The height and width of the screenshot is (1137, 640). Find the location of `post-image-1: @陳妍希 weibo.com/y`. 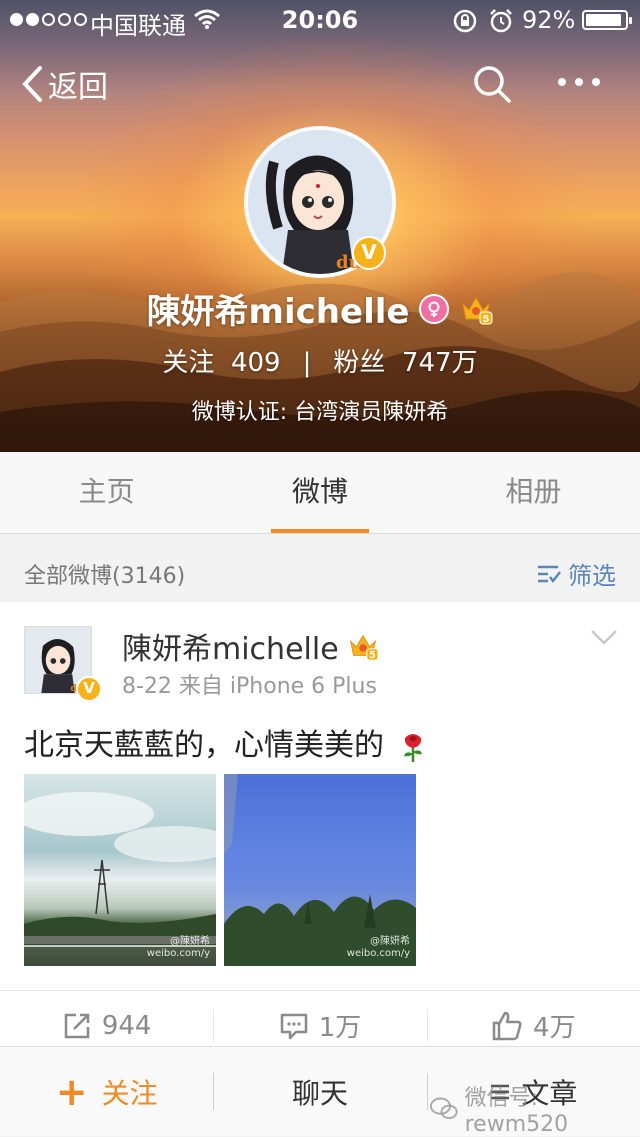

post-image-1: @陳妍希 weibo.com/y is located at coordinates (120, 870).